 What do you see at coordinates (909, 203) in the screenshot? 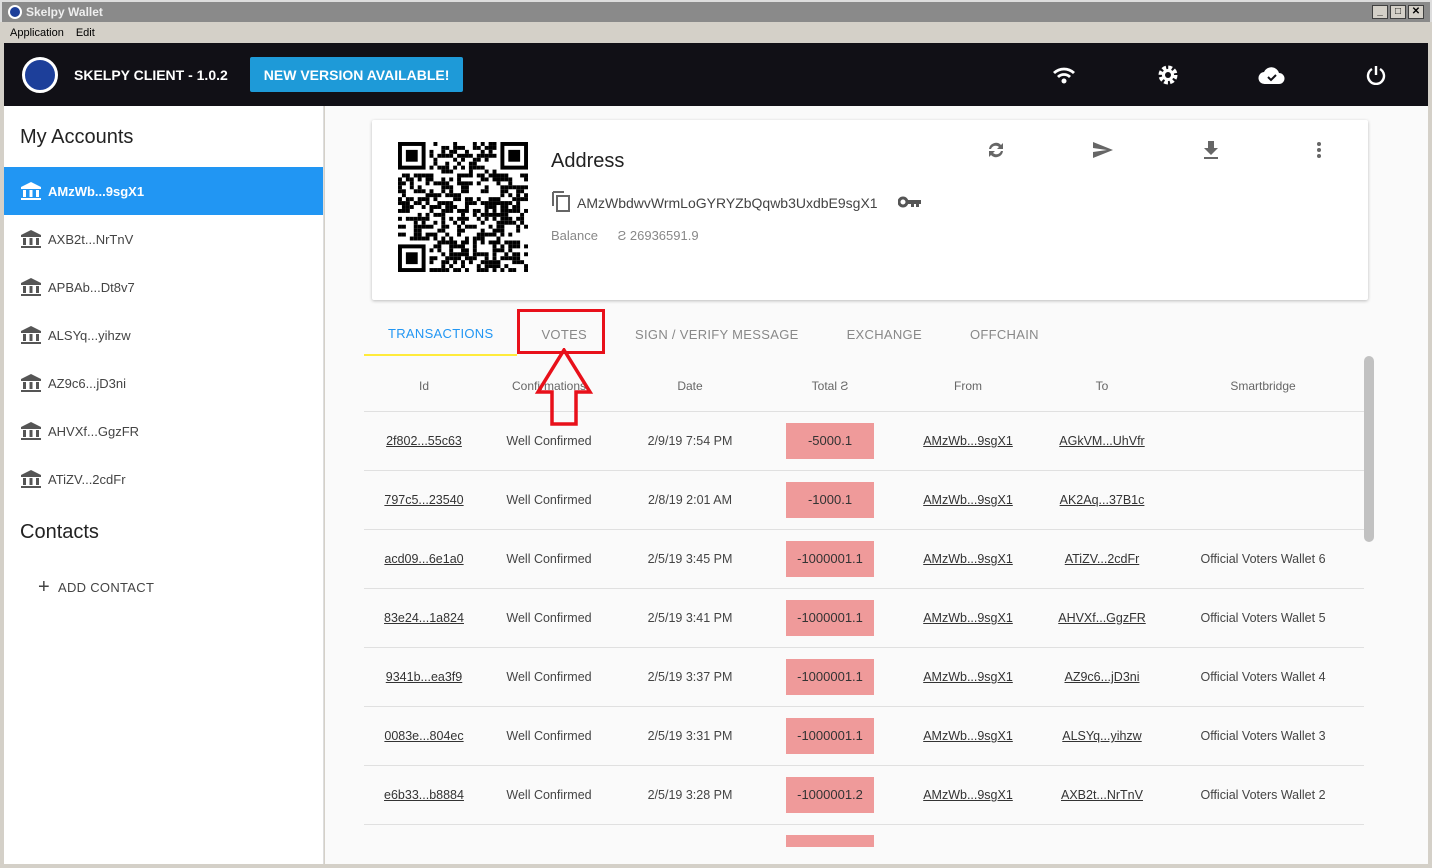
I see `key-icon` at bounding box center [909, 203].